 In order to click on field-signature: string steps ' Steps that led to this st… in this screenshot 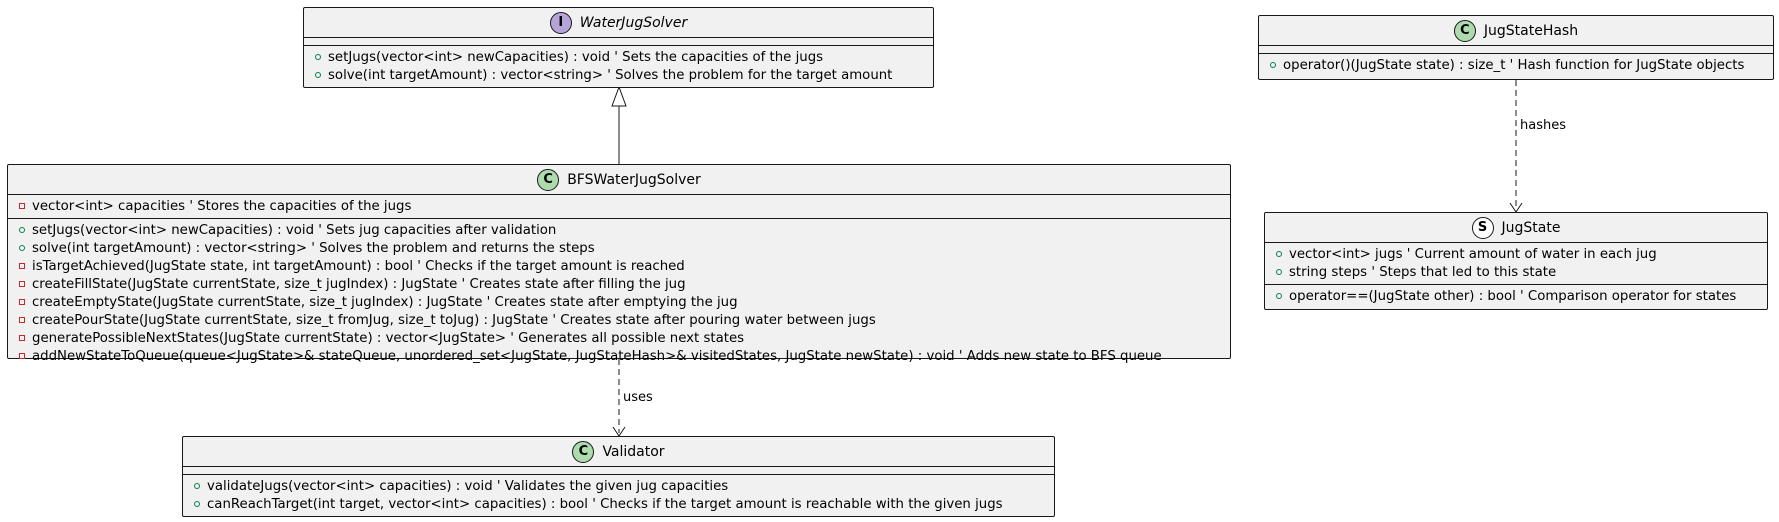, I will do `click(1423, 272)`.